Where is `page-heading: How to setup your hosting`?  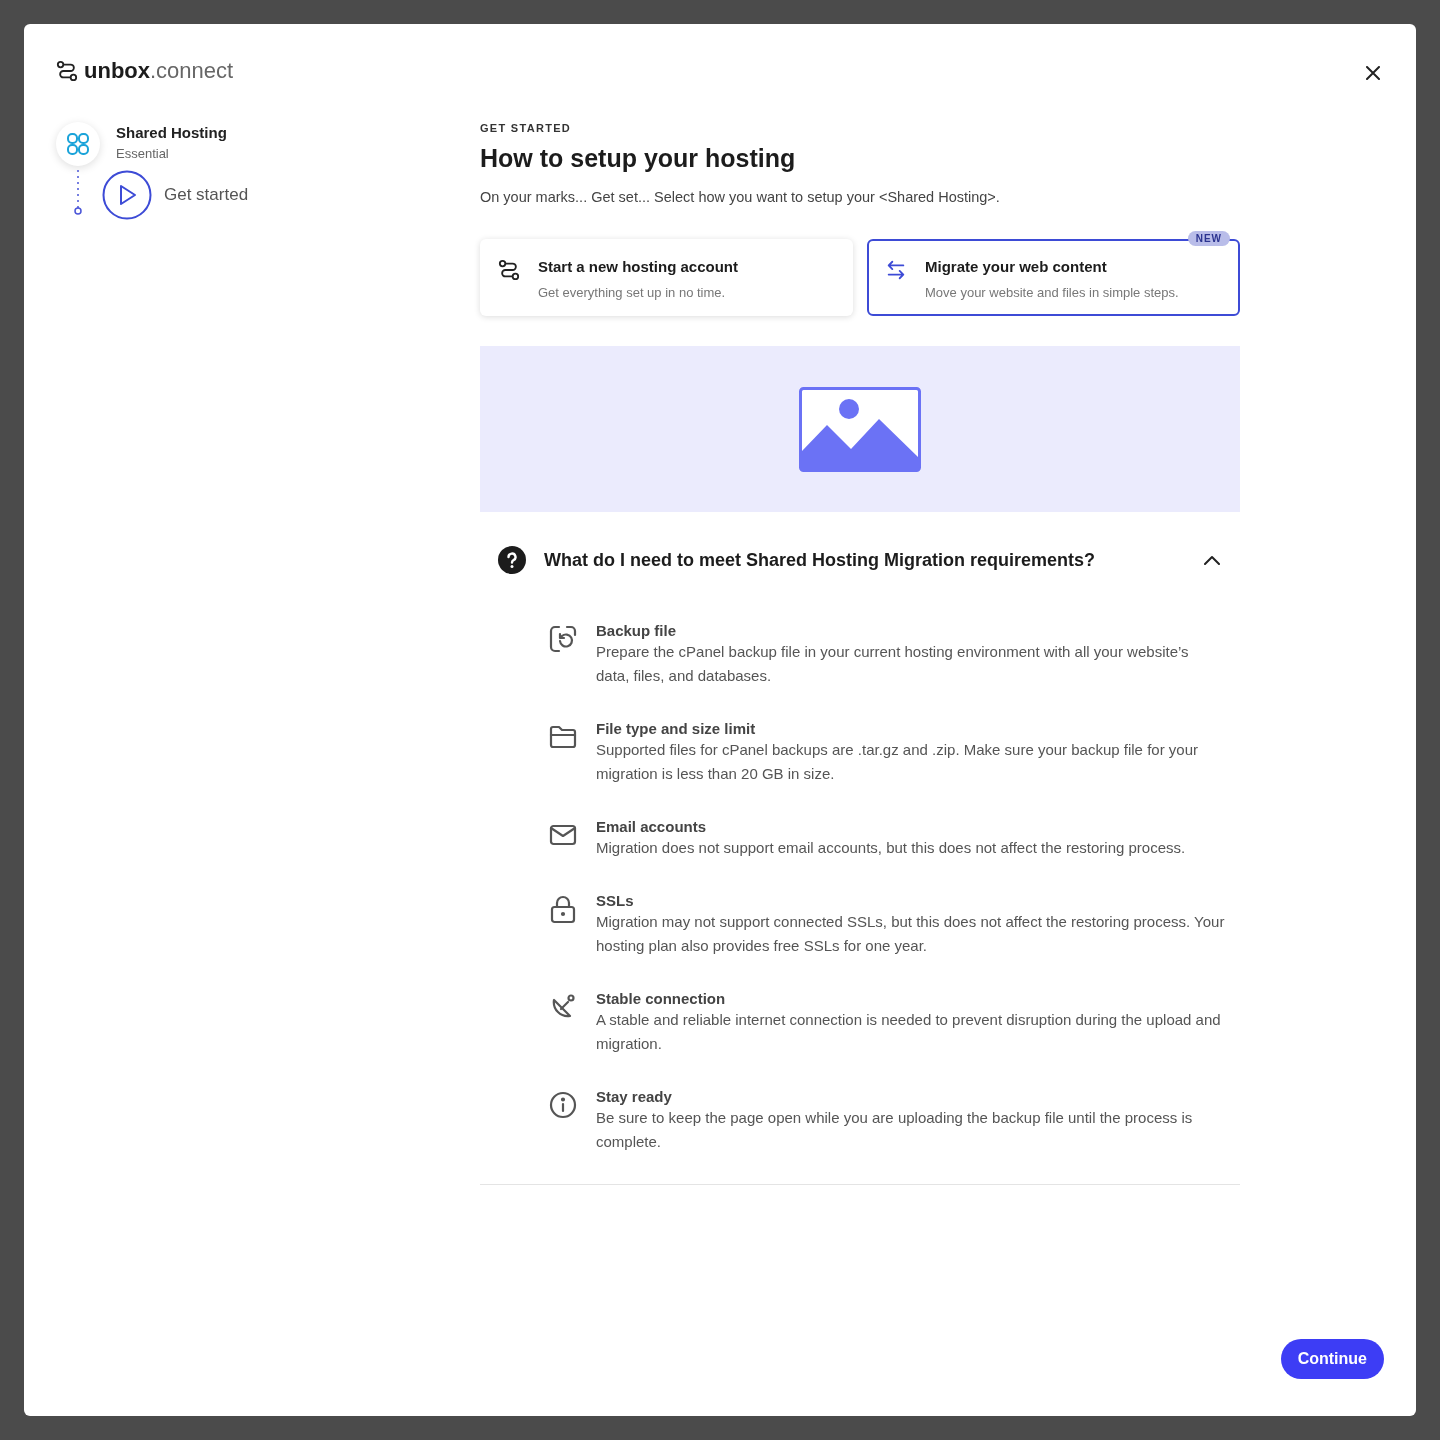 page-heading: How to setup your hosting is located at coordinates (638, 158).